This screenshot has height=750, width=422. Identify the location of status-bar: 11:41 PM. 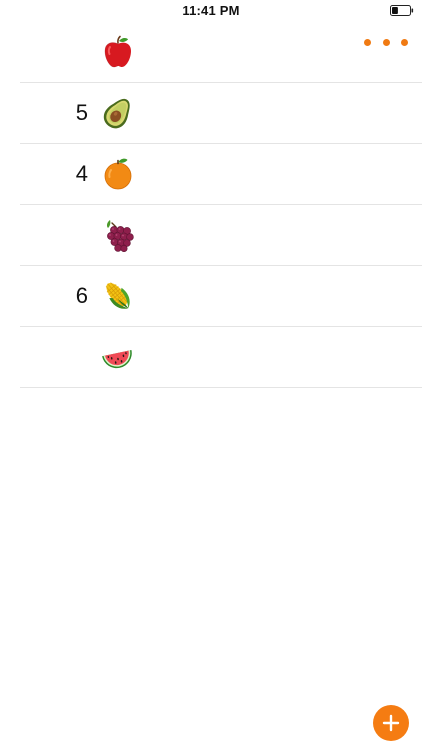
(211, 11).